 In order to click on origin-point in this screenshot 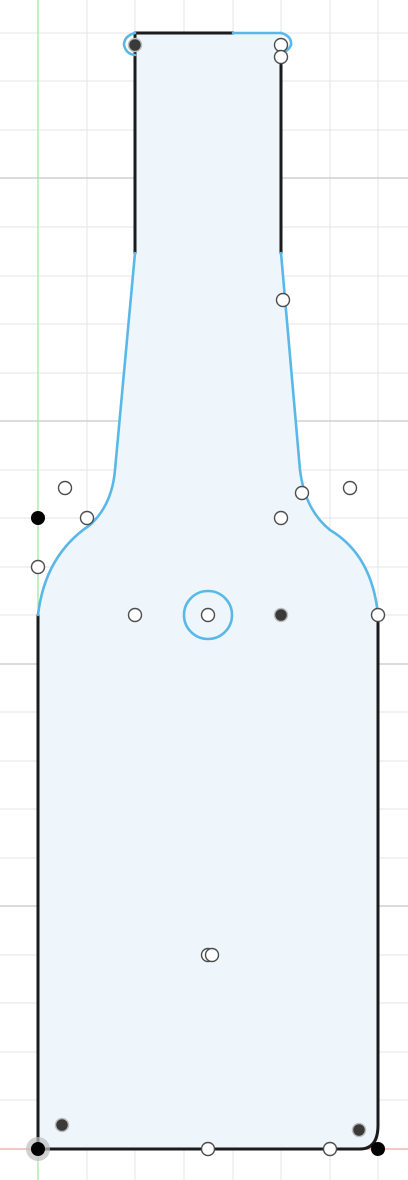, I will do `click(38, 1149)`.